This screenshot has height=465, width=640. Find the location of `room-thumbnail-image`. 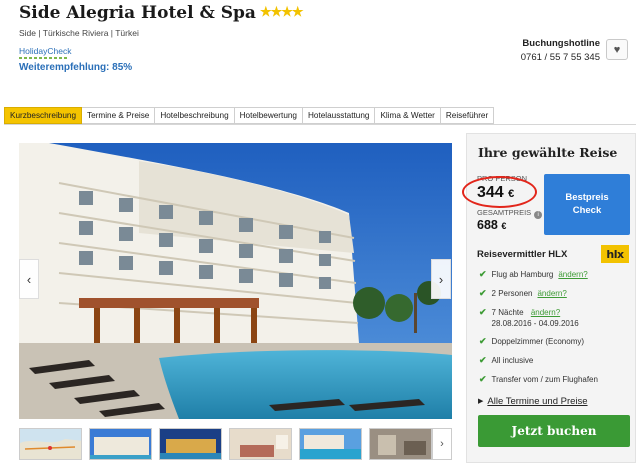

room-thumbnail-image is located at coordinates (260, 444).